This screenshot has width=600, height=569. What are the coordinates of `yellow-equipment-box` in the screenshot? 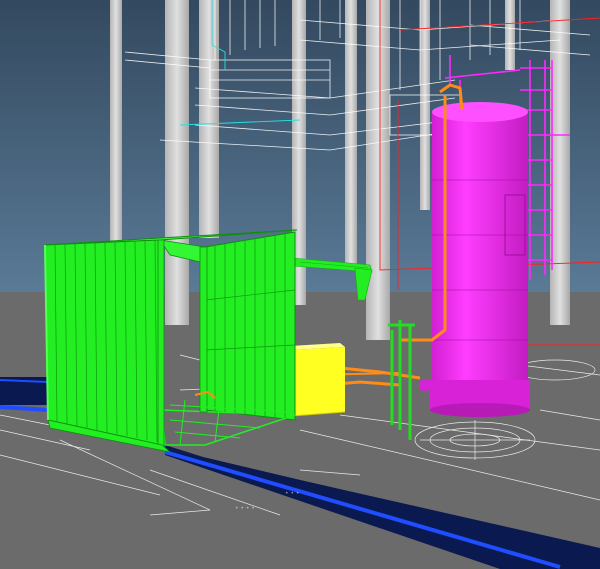 It's located at (318, 380).